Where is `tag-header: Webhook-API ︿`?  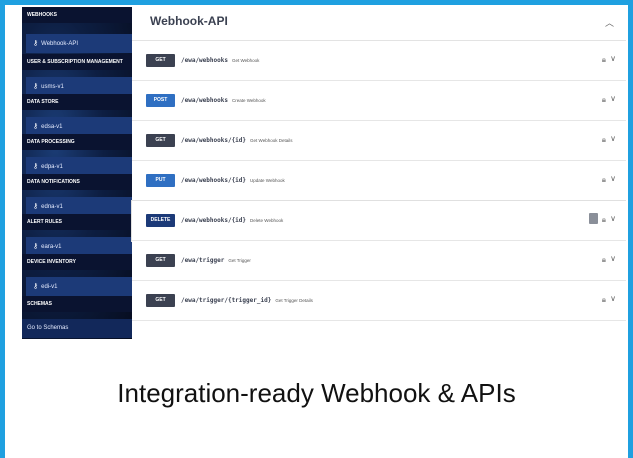
tag-header: Webhook-API ︿ is located at coordinates (379, 24).